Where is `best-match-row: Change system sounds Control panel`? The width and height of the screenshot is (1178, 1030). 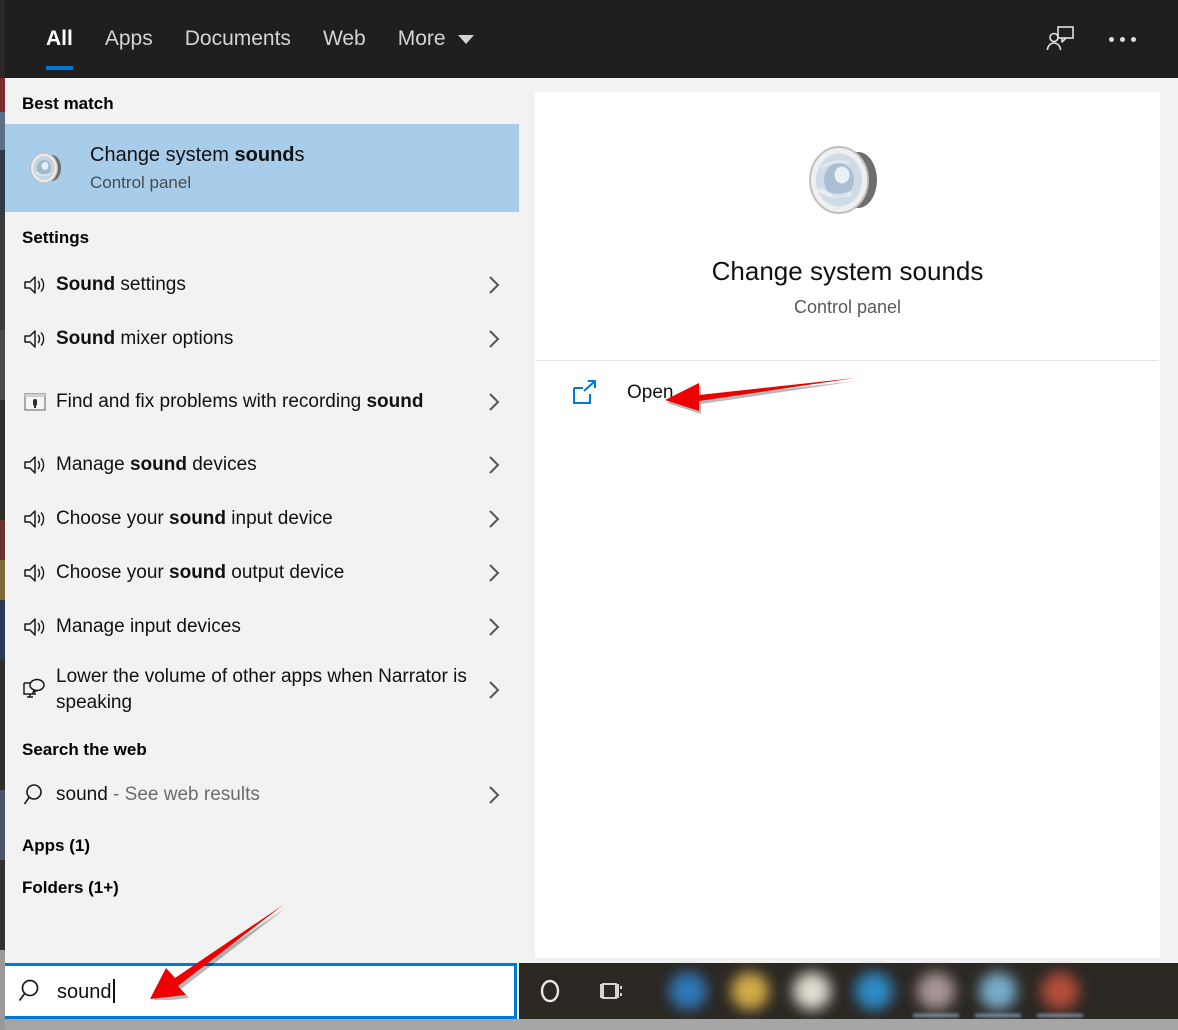
best-match-row: Change system sounds Control panel is located at coordinates (261, 168).